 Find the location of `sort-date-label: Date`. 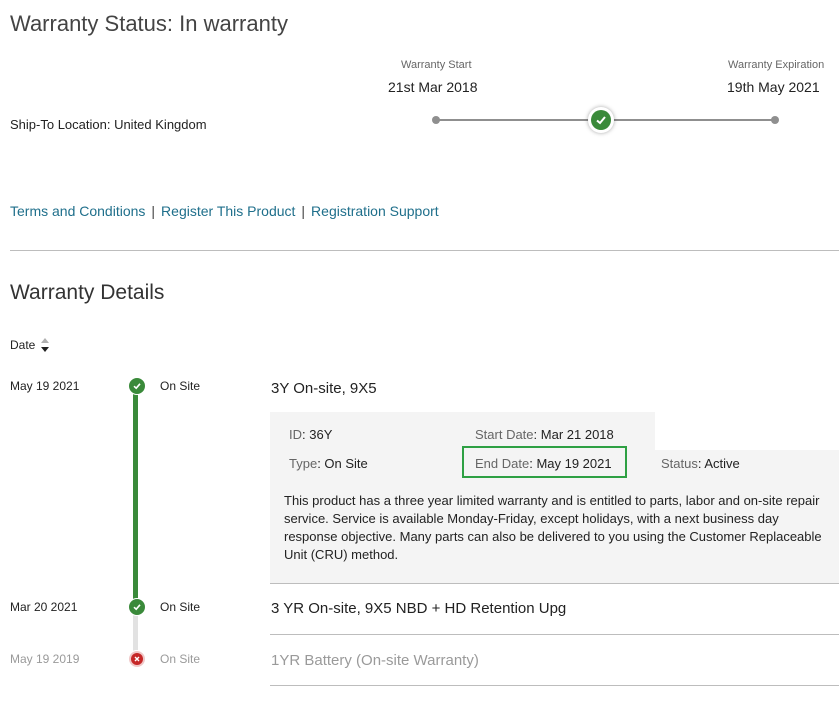

sort-date-label: Date is located at coordinates (23, 345).